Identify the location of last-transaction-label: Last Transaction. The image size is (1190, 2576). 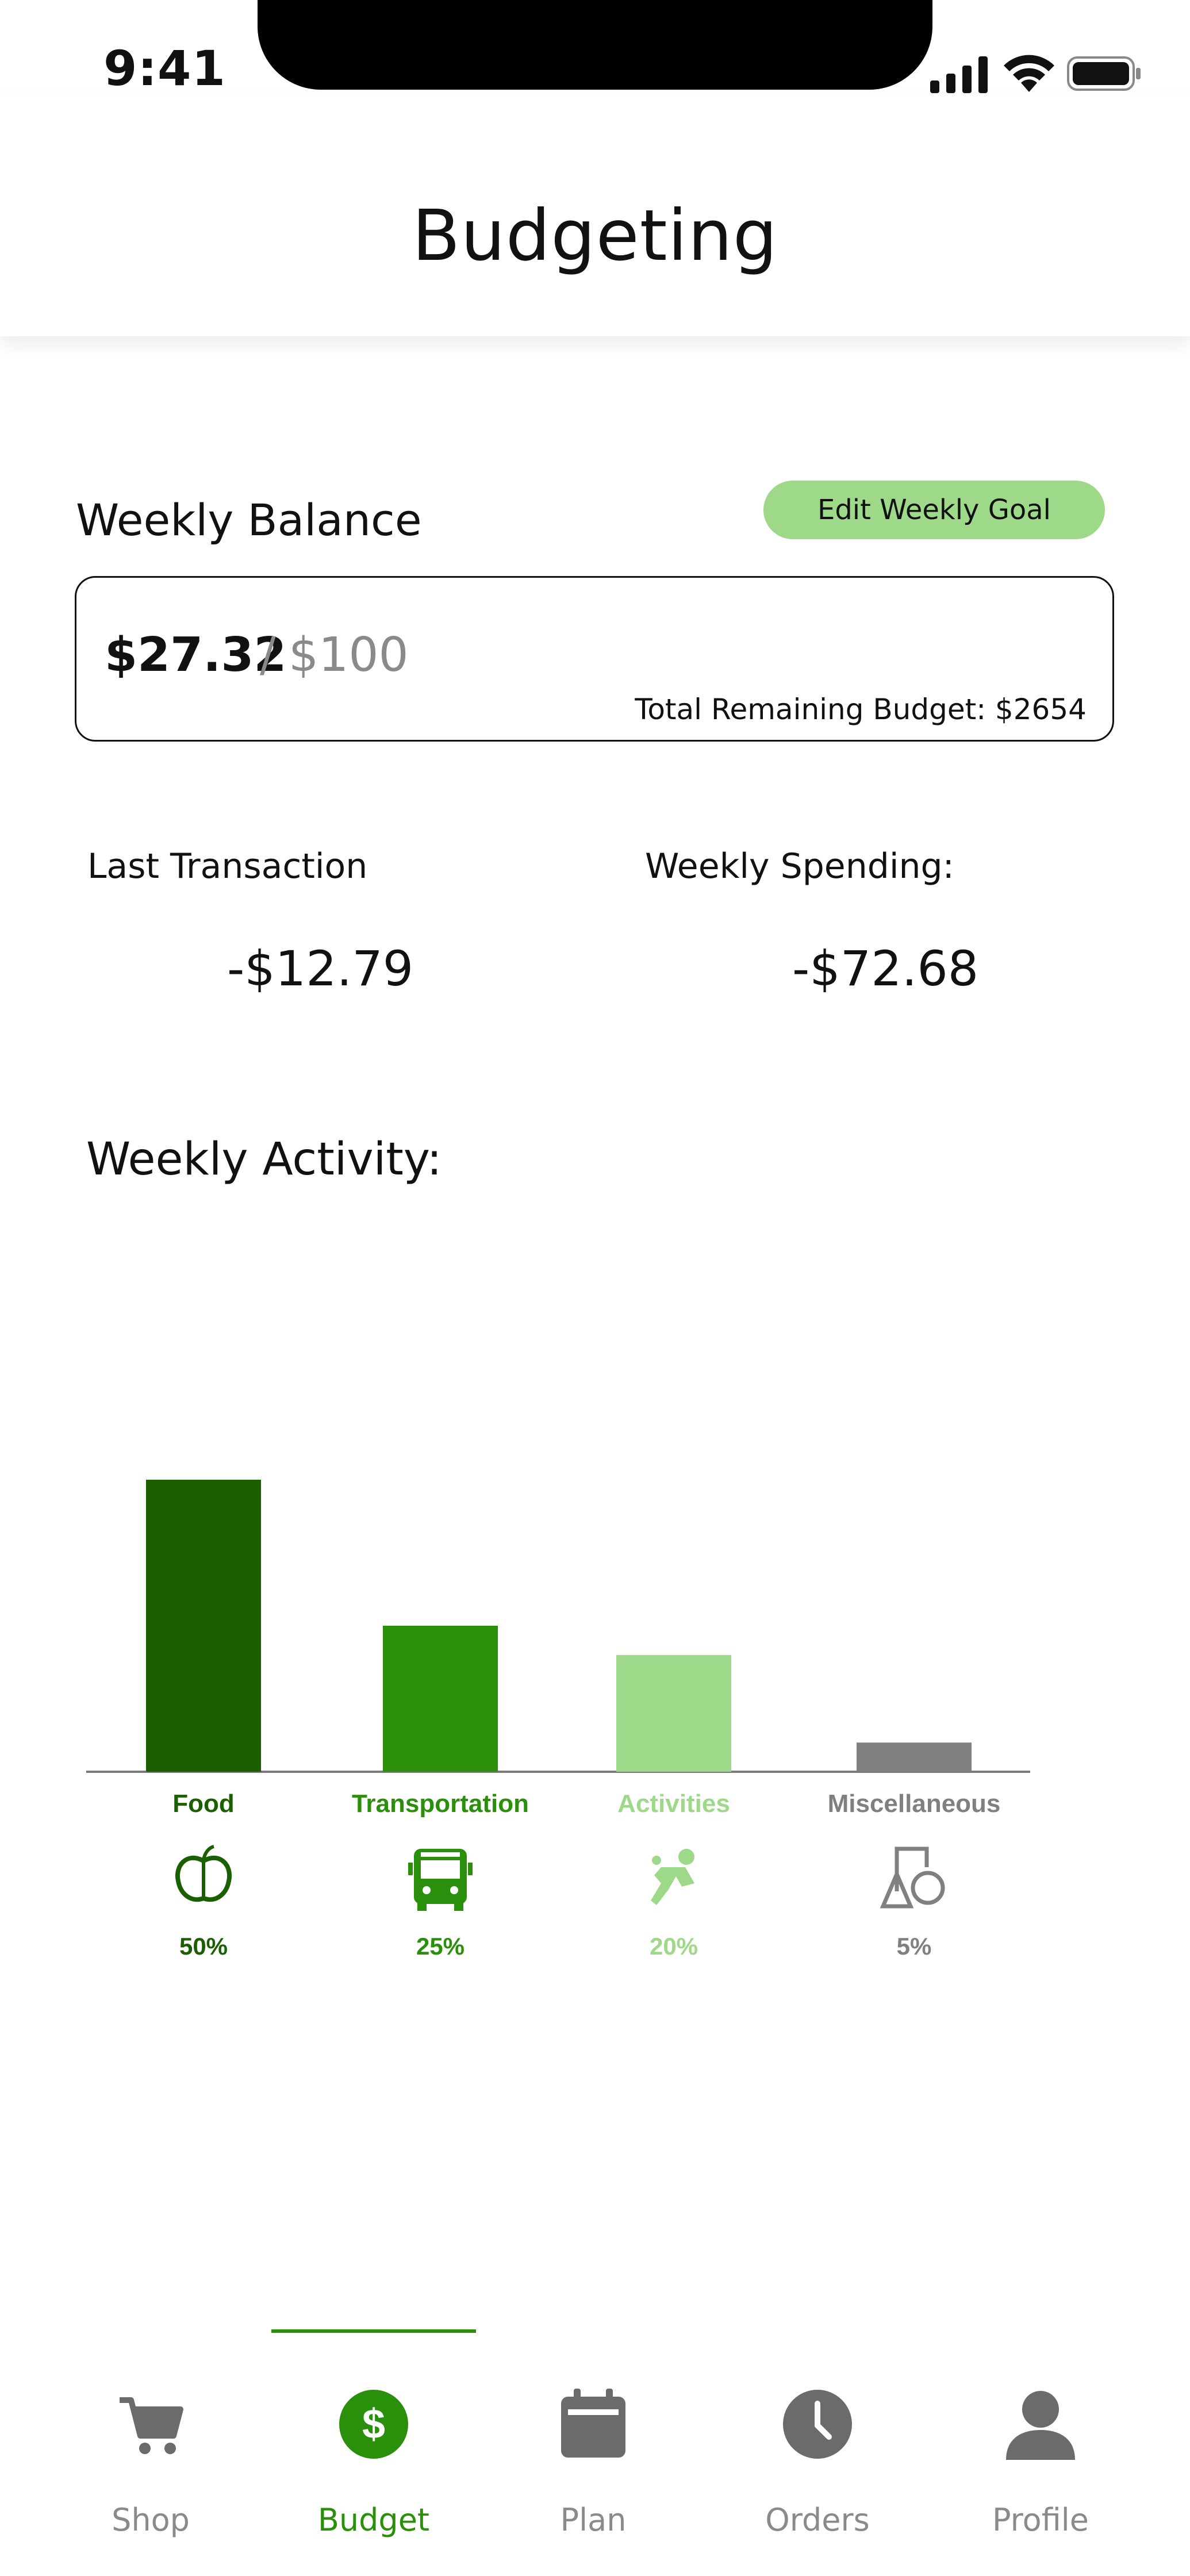
(227, 866).